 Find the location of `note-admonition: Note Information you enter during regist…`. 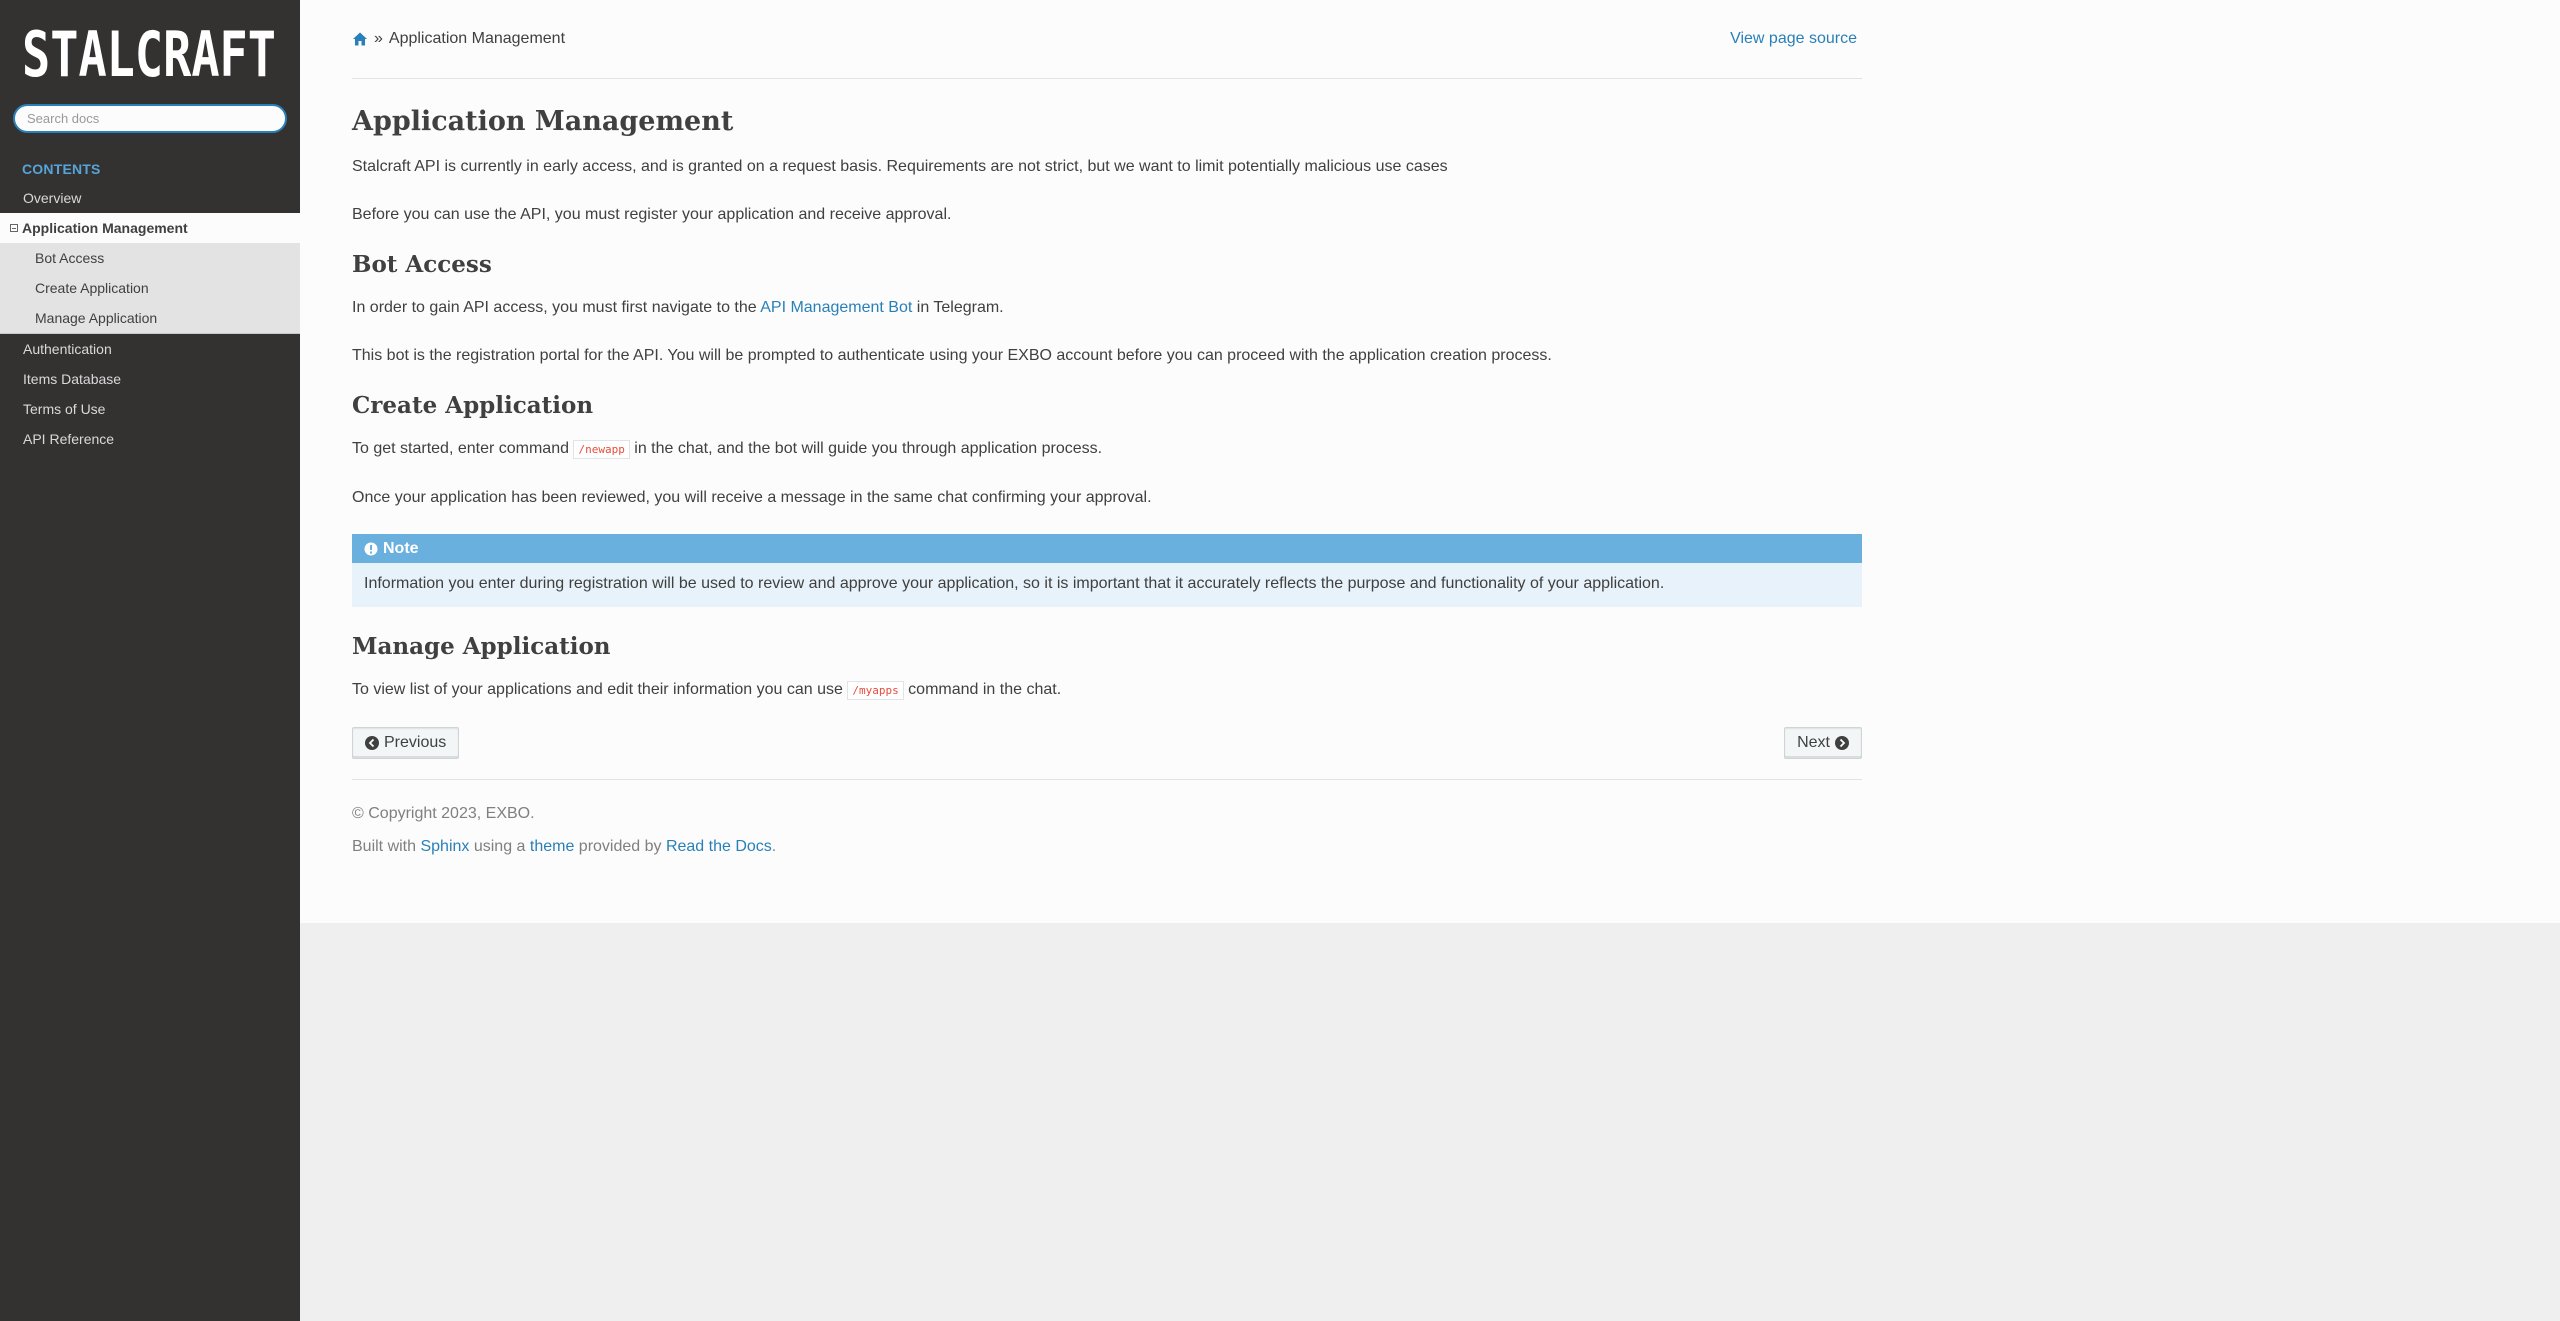

note-admonition: Note Information you enter during regist… is located at coordinates (1107, 570).